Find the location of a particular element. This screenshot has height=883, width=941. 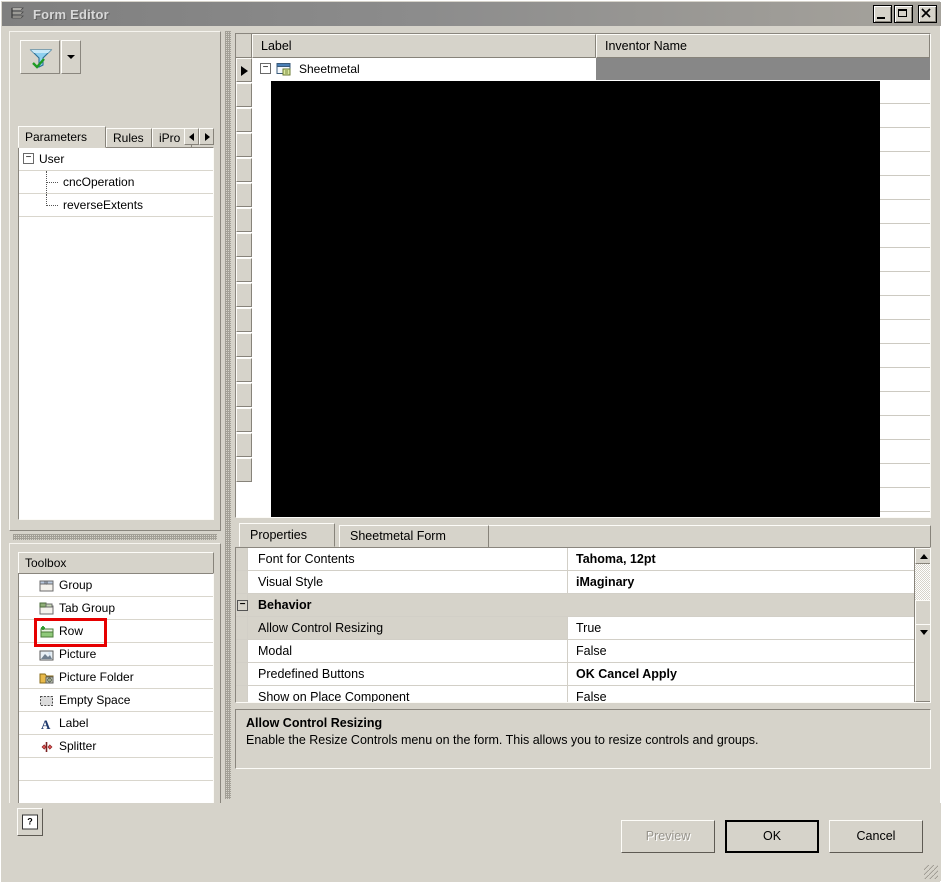

toolbox-item-picture-folder: Picture Folder is located at coordinates (116, 677).